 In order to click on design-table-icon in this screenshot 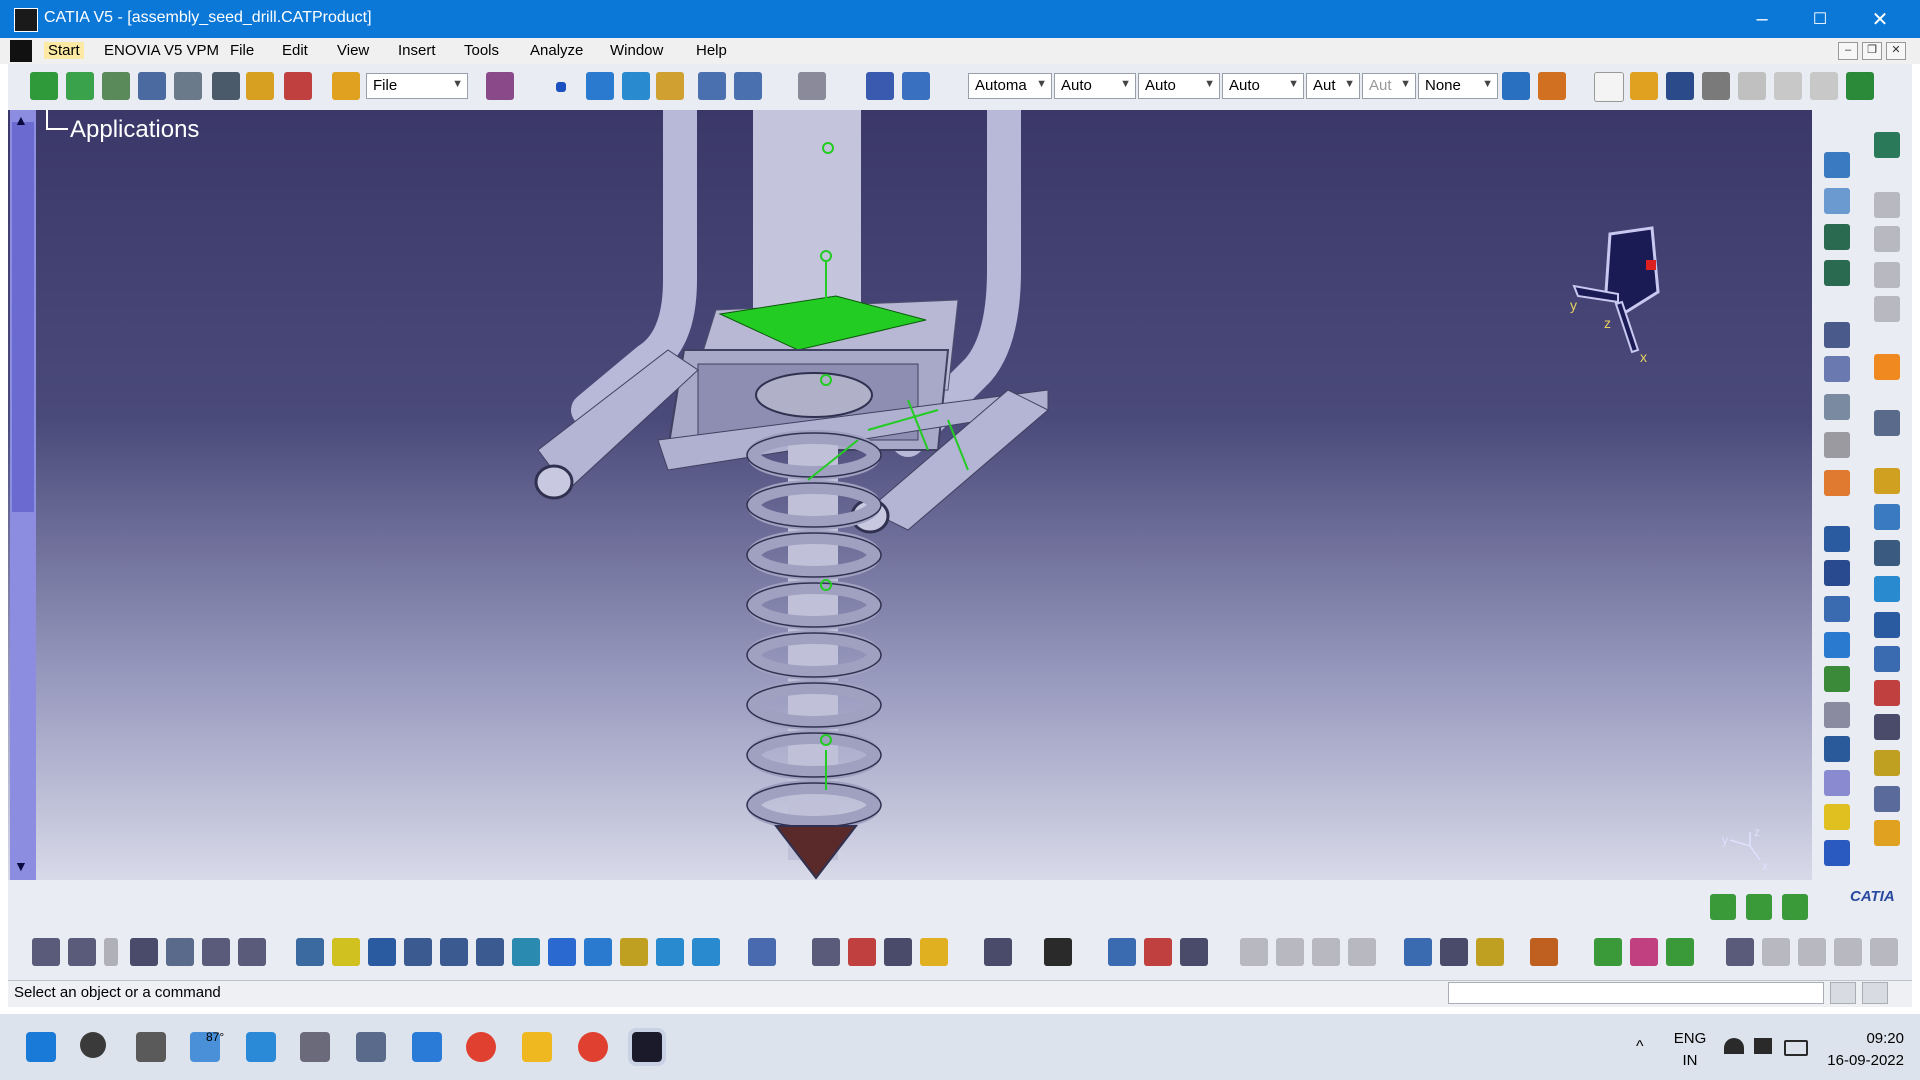, I will do `click(144, 952)`.